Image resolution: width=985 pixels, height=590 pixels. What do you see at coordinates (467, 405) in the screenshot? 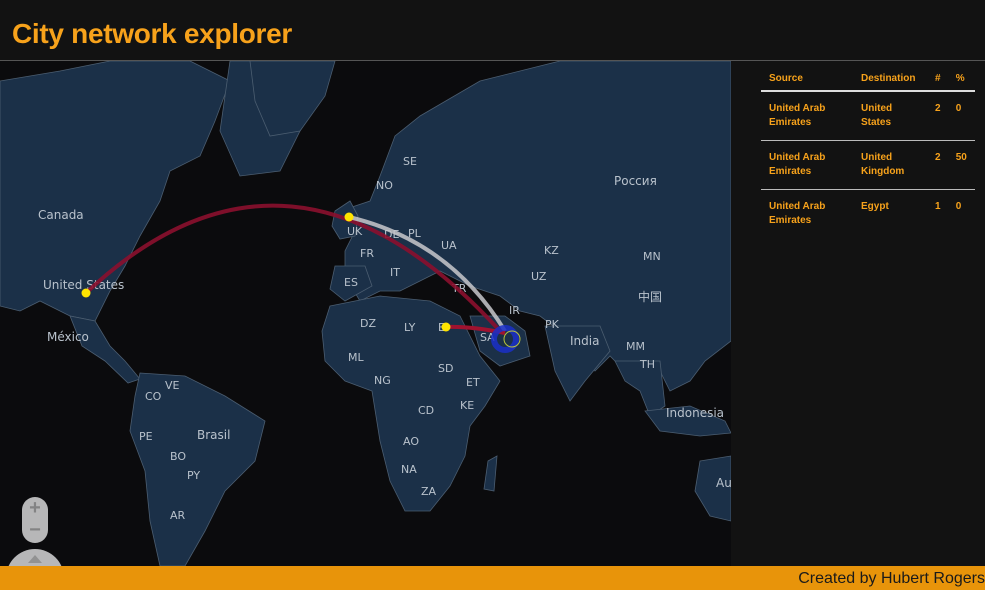
I see `country-label: KE` at bounding box center [467, 405].